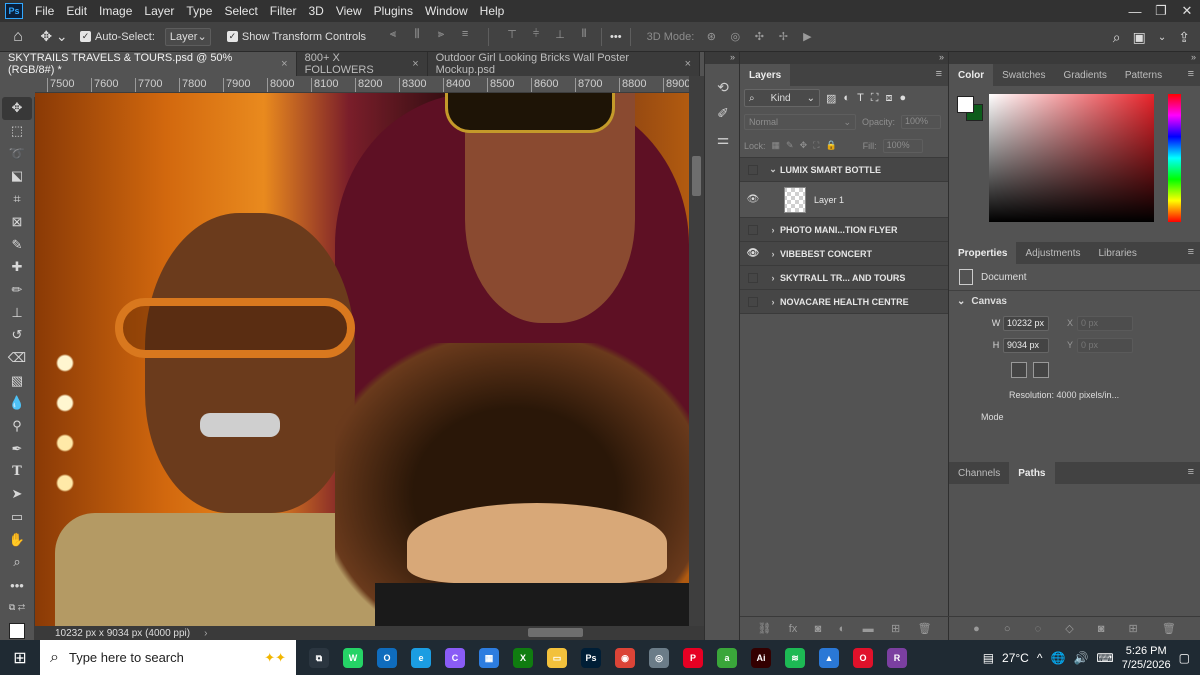  I want to click on width-field: 10232 px, so click(1026, 323).